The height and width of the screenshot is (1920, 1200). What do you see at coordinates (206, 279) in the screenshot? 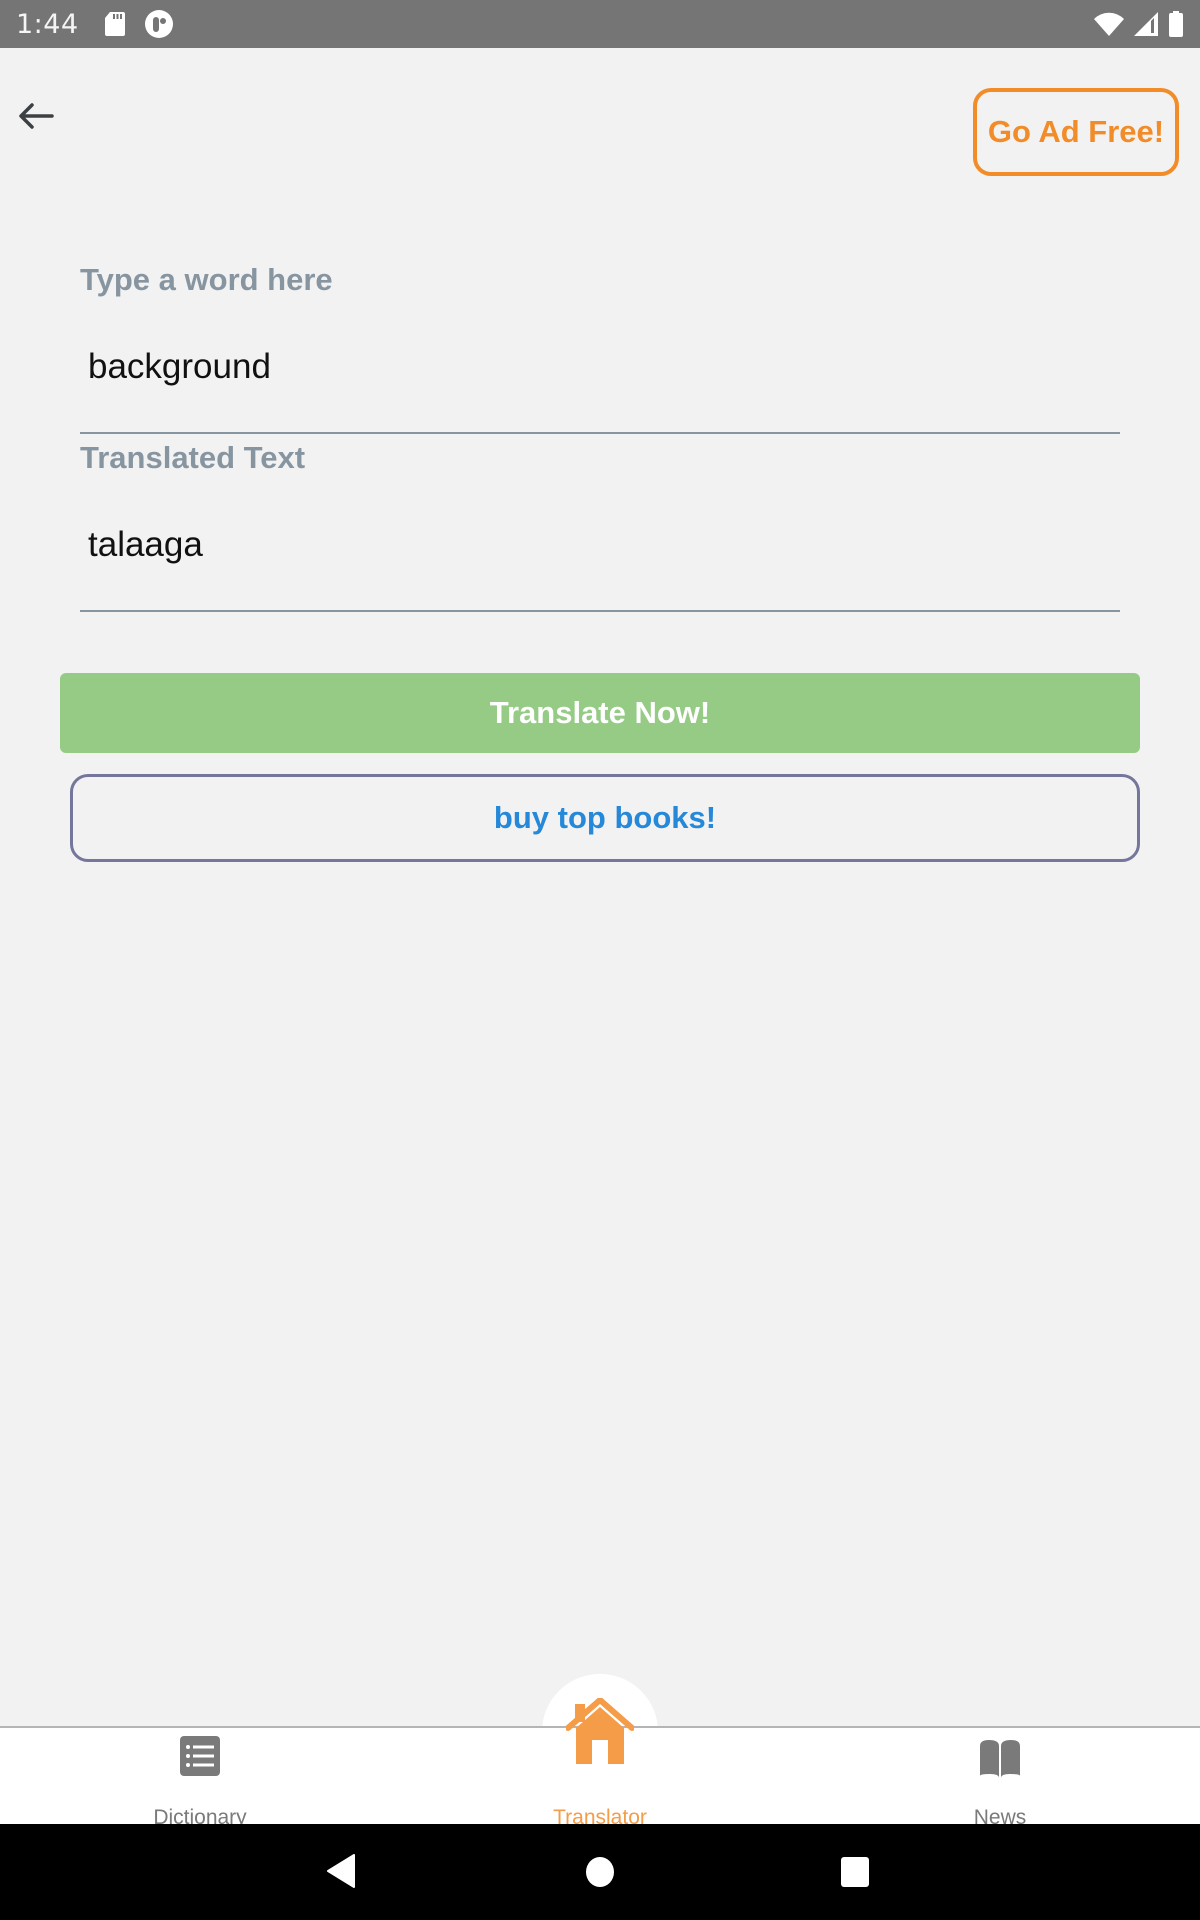
I see `word-input-label: Type a word here` at bounding box center [206, 279].